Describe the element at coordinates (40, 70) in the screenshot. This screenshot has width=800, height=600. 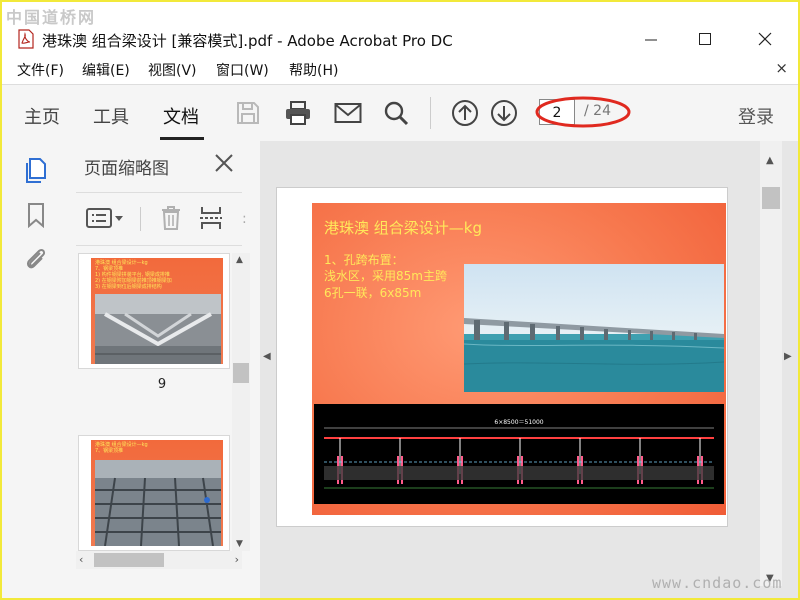
I see `menu-file: 文件(F)` at that location.